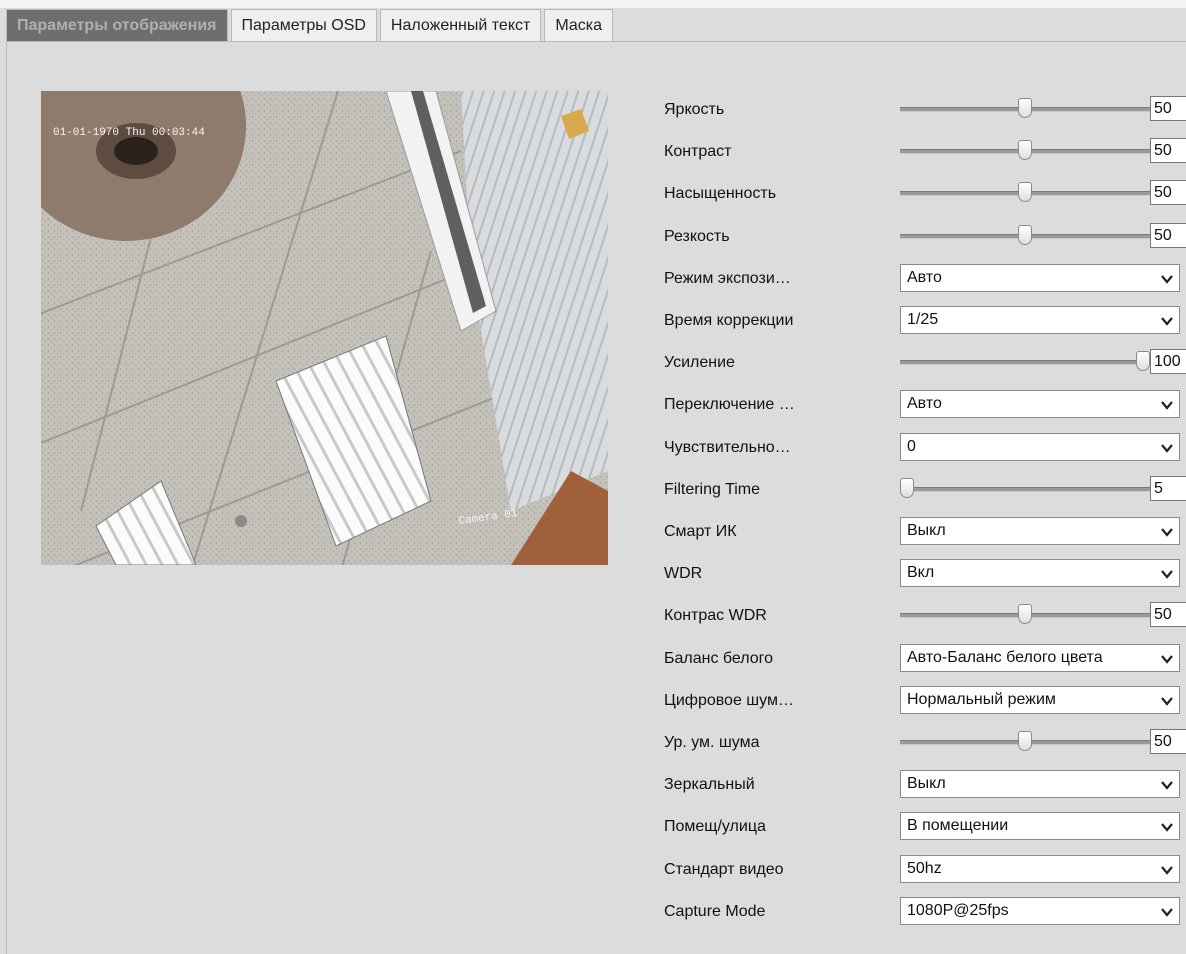 The image size is (1186, 954). I want to click on dropdown-select: 50hz, so click(1040, 868).